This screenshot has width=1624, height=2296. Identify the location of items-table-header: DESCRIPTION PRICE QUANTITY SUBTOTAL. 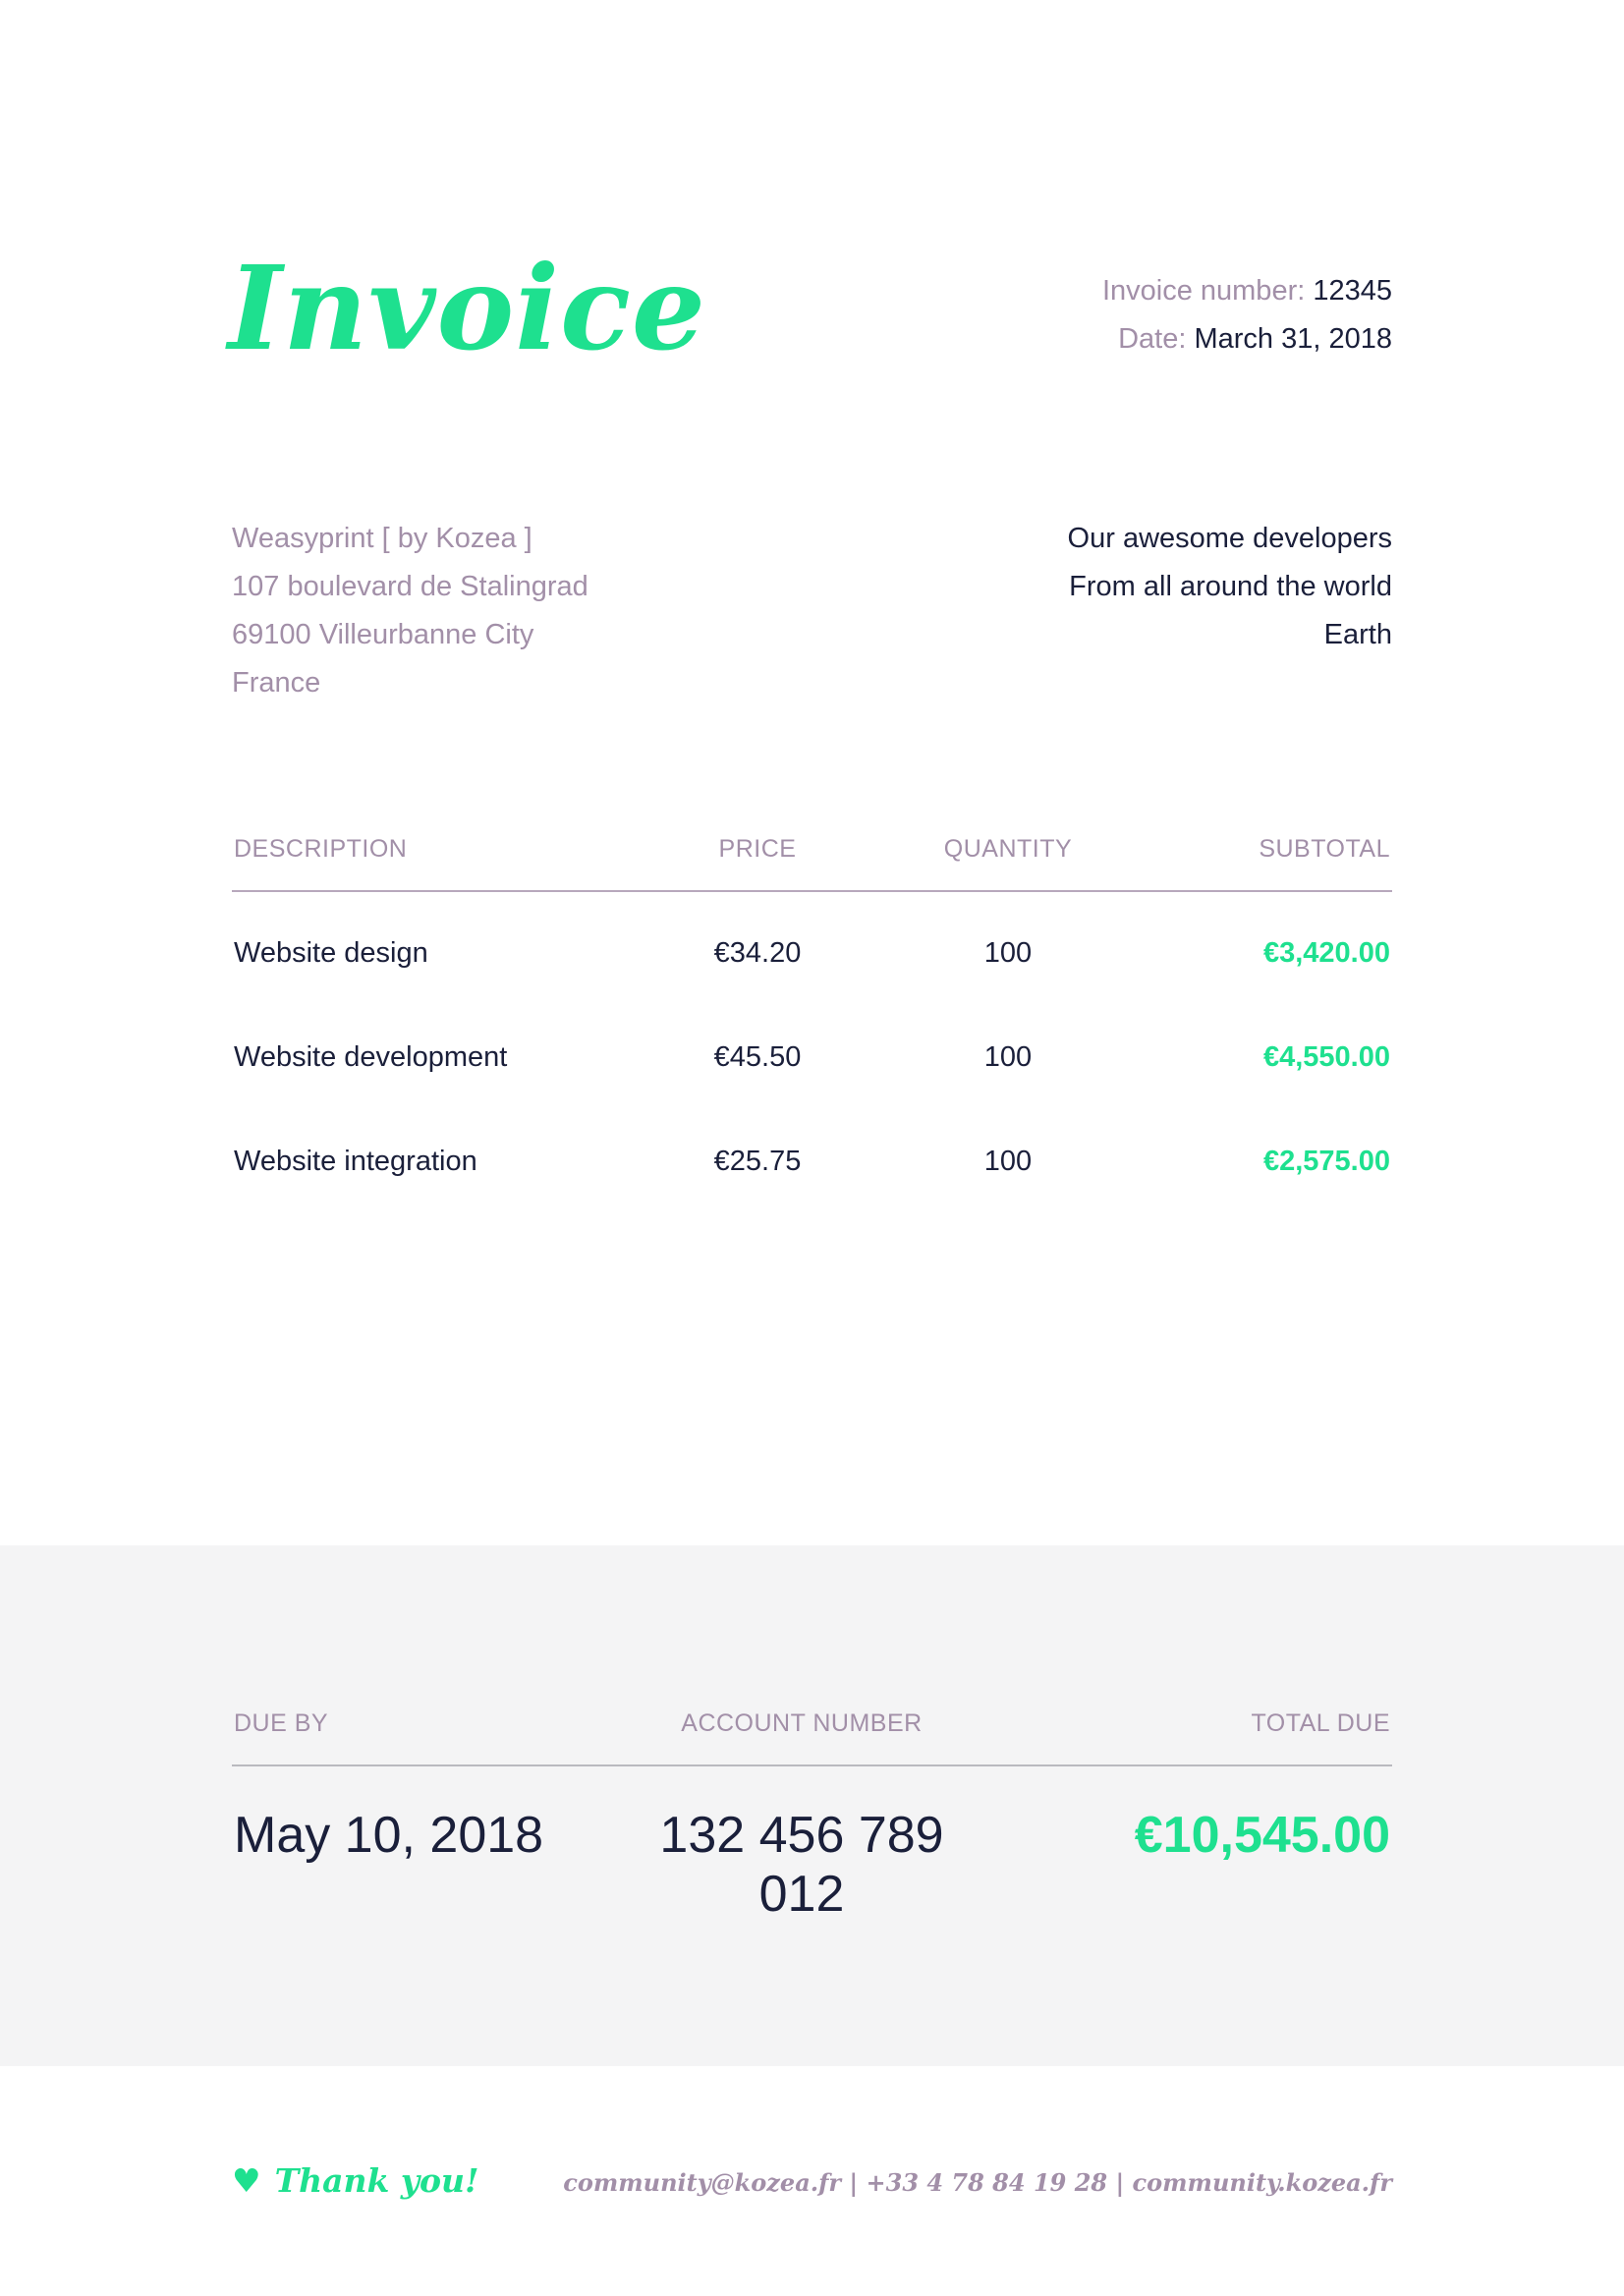
(812, 858).